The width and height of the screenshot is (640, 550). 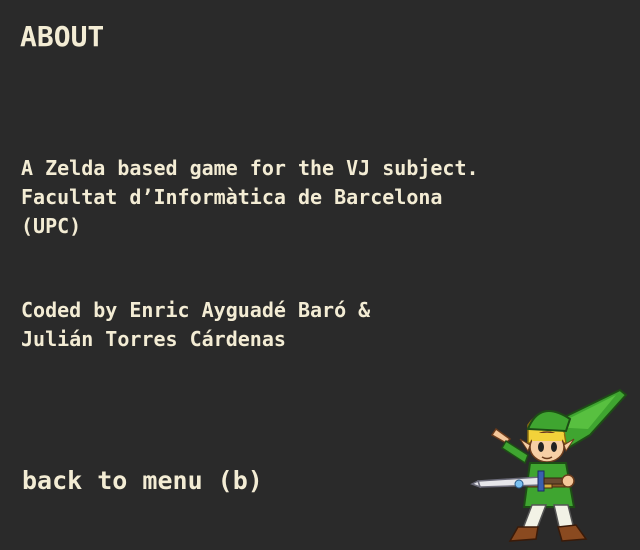 What do you see at coordinates (153, 339) in the screenshot?
I see `credits-line-2: Julián Torres Cárdenas` at bounding box center [153, 339].